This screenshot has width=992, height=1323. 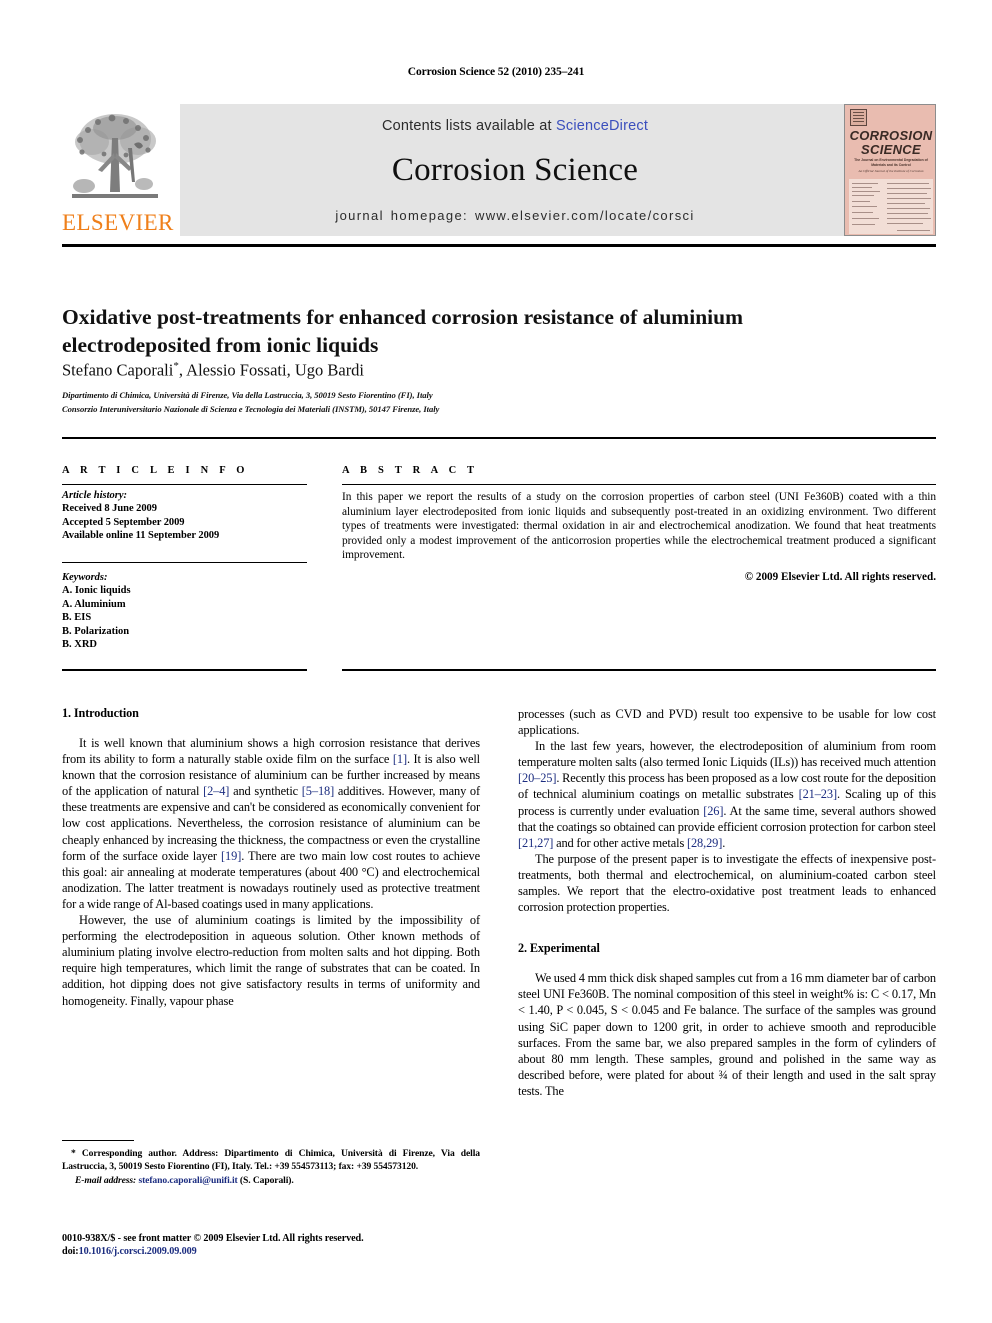 What do you see at coordinates (318, 791) in the screenshot?
I see `citation-ref: [5–18]` at bounding box center [318, 791].